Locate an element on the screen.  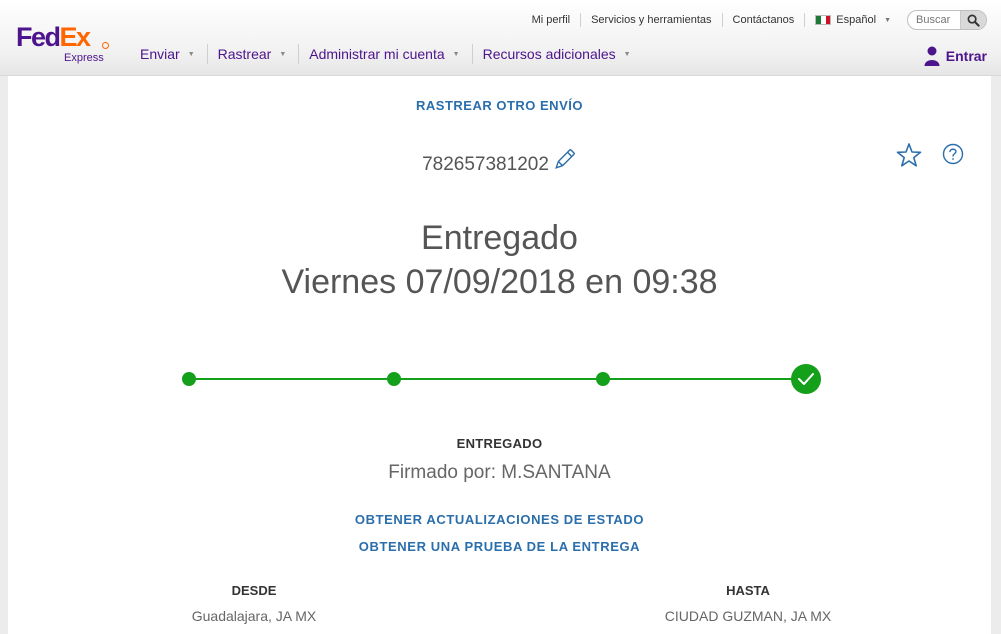
status-label: ENTREGADO is located at coordinates (499, 443).